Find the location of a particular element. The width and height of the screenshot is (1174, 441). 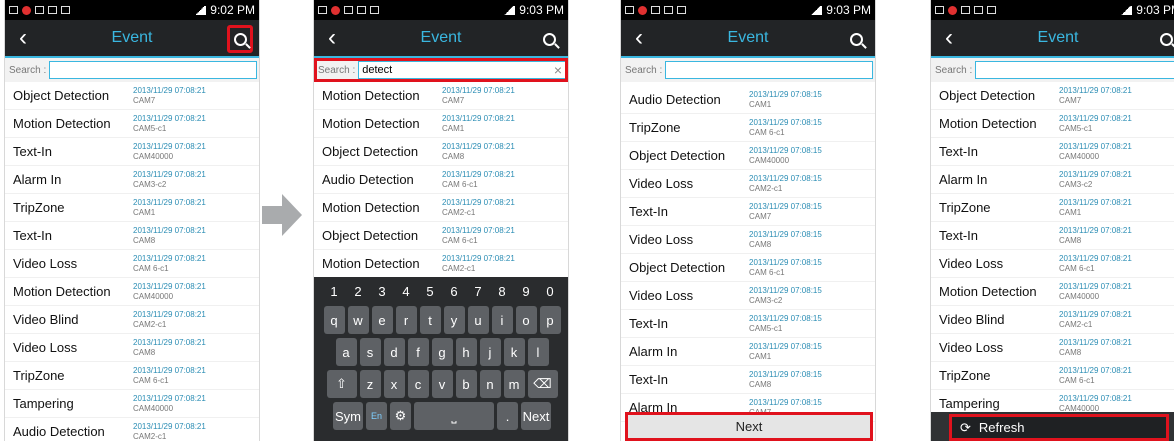

key-g: g is located at coordinates (442, 352).